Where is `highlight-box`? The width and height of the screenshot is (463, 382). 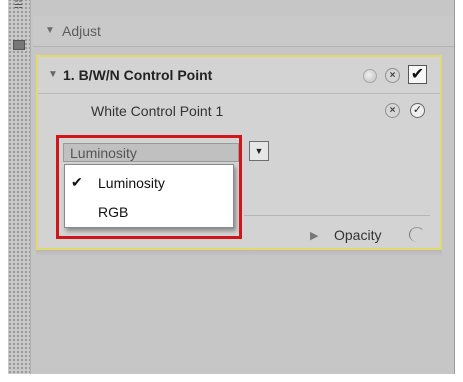 highlight-box is located at coordinates (149, 187).